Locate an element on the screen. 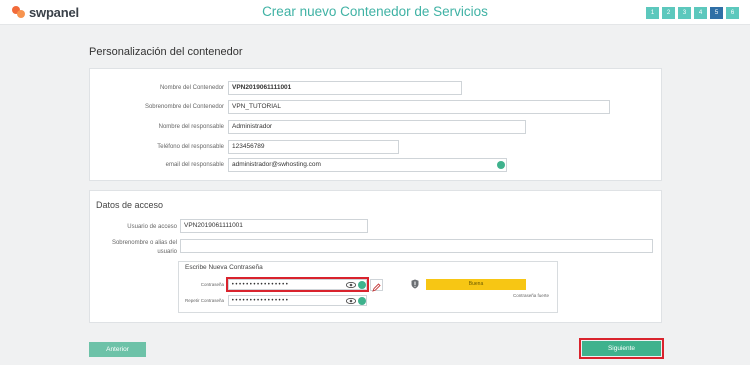 The image size is (750, 365). step-5-current: 5 is located at coordinates (716, 13).